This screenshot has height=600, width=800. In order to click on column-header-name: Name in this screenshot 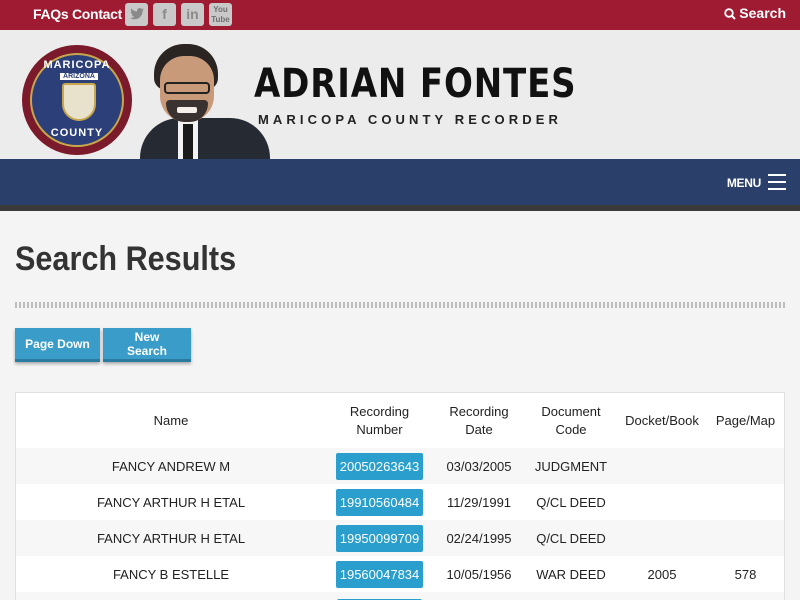, I will do `click(171, 420)`.